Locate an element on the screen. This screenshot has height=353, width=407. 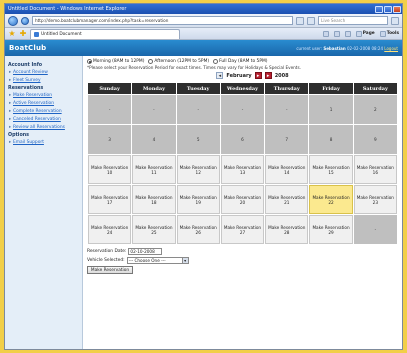
sidebar-link-account-review: Account Review is located at coordinates (44, 72).